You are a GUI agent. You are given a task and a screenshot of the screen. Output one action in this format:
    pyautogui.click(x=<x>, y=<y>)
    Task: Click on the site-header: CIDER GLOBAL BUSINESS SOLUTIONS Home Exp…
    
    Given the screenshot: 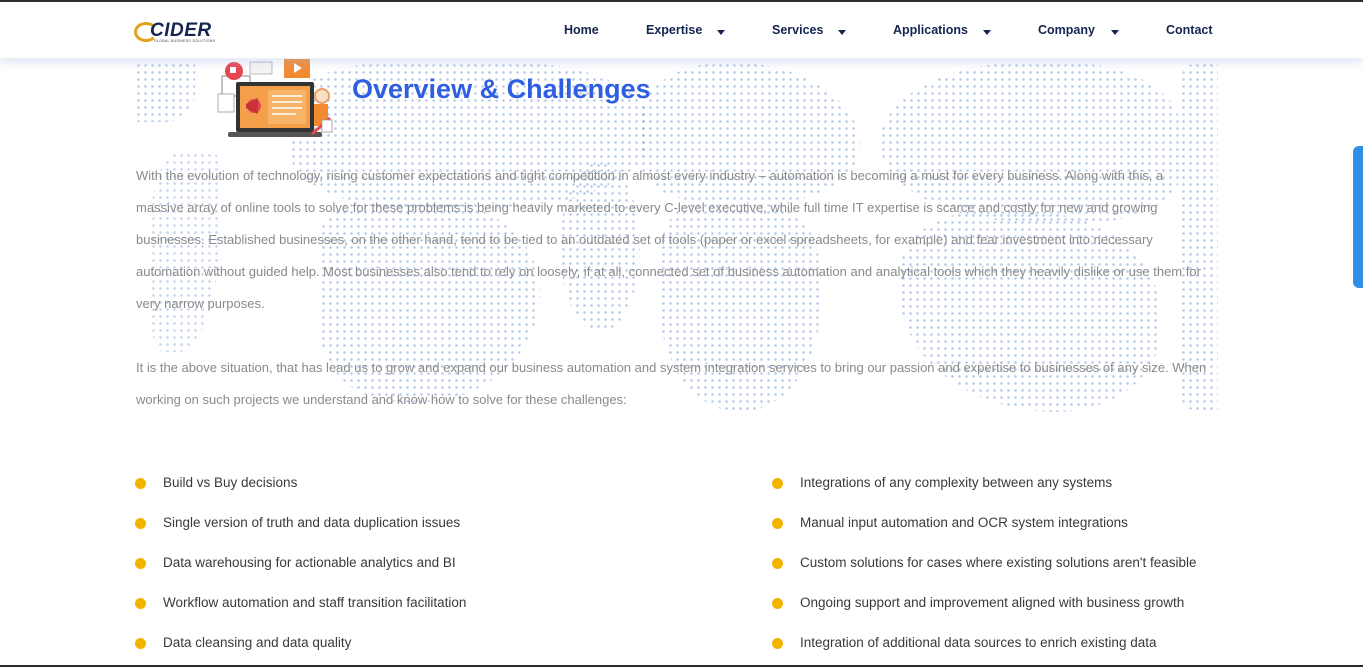 What is the action you would take?
    pyautogui.click(x=681, y=30)
    